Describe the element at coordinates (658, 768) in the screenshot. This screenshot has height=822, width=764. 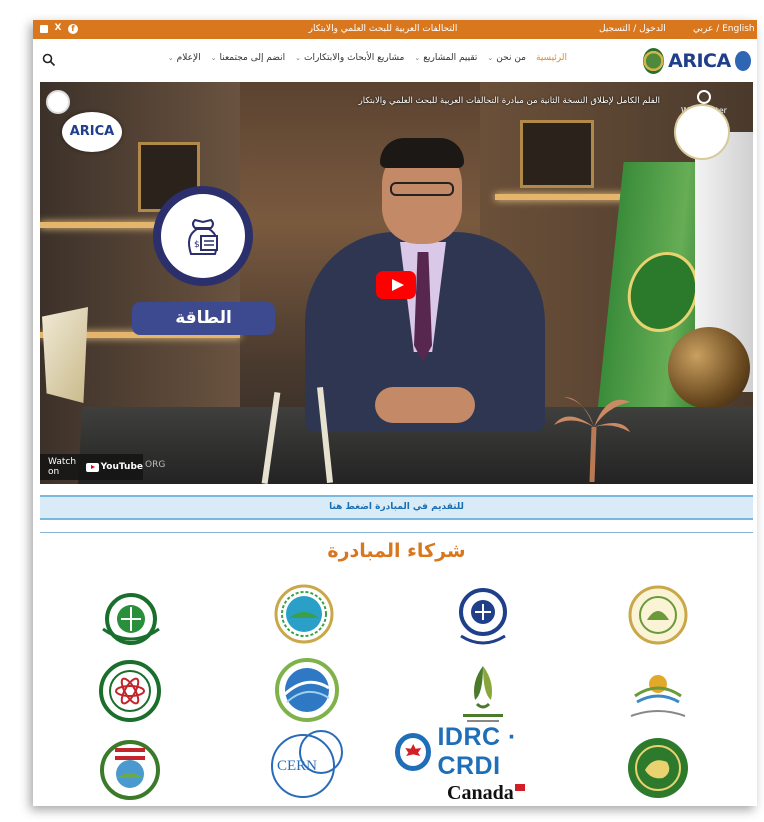
I see `partner-logo-arab-league` at that location.